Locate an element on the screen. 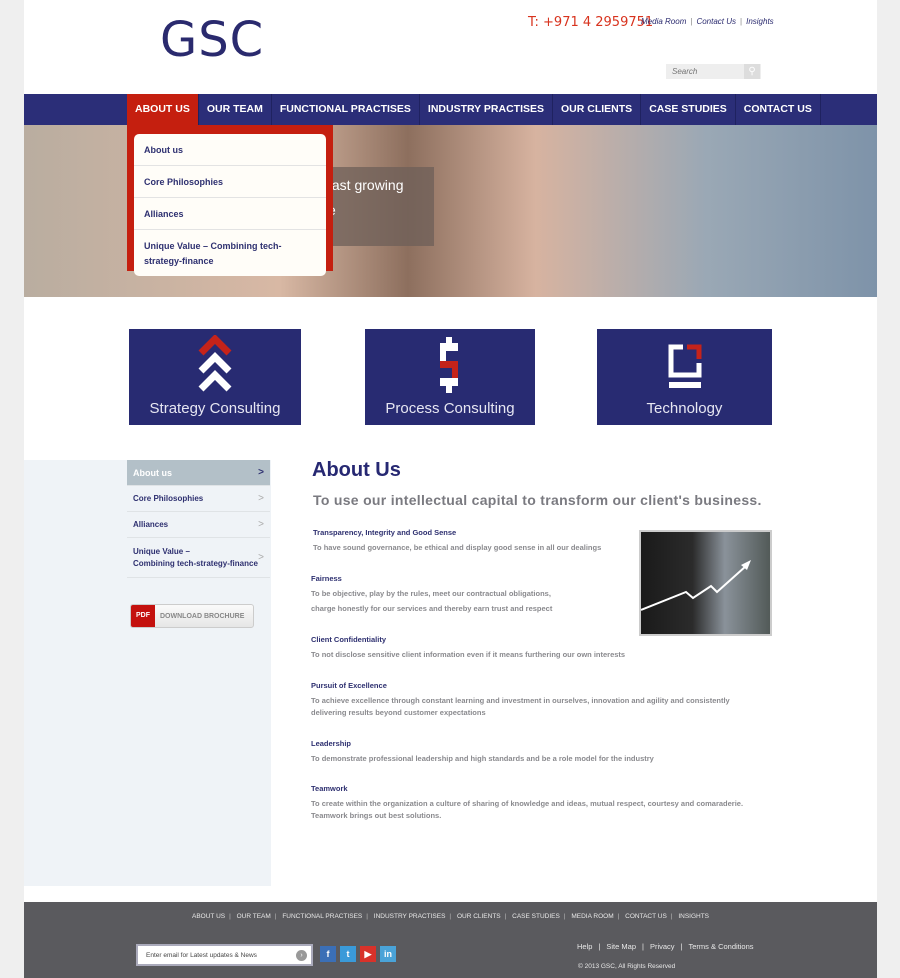 This screenshot has width=900, height=978. footer-link: FUNCTIONAL PRACTISES is located at coordinates (322, 916).